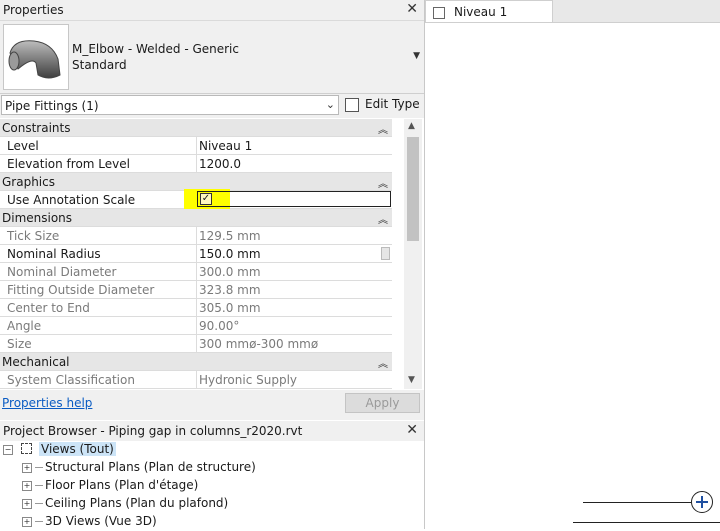 The width and height of the screenshot is (720, 531). What do you see at coordinates (68, 164) in the screenshot?
I see `param-name: Elevation from Level` at bounding box center [68, 164].